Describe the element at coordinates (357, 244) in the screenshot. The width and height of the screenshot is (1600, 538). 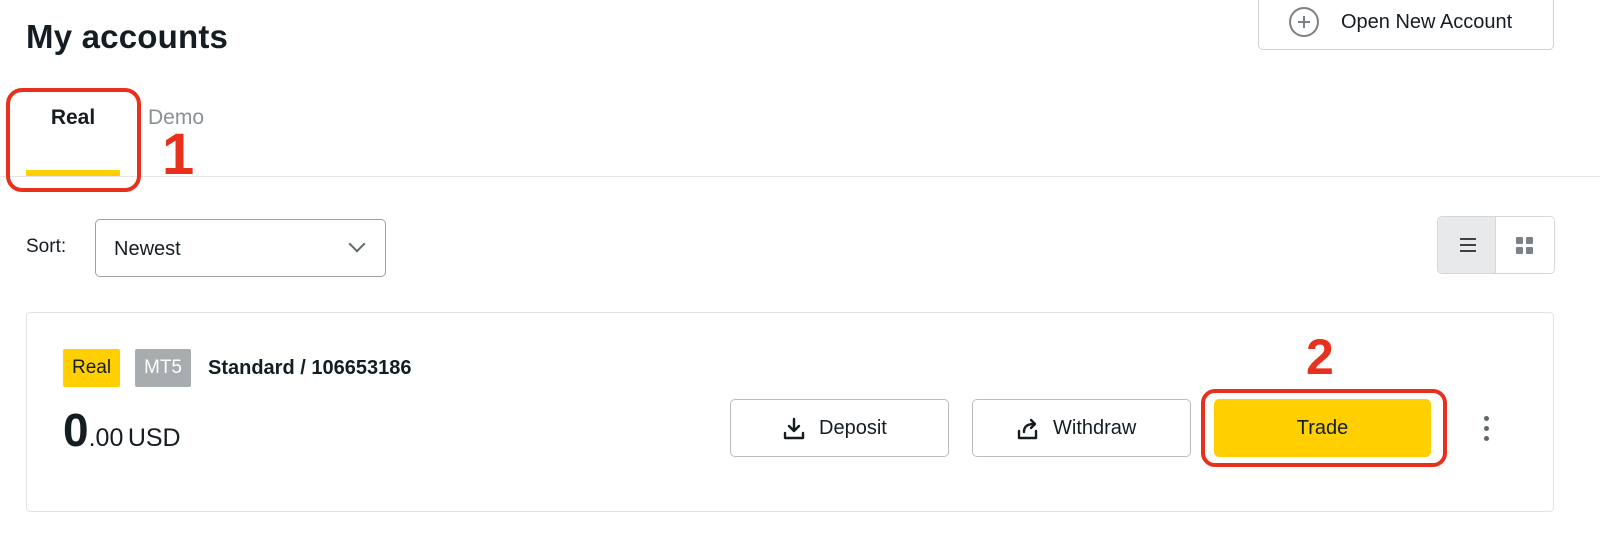
I see `chevron-down-icon` at that location.